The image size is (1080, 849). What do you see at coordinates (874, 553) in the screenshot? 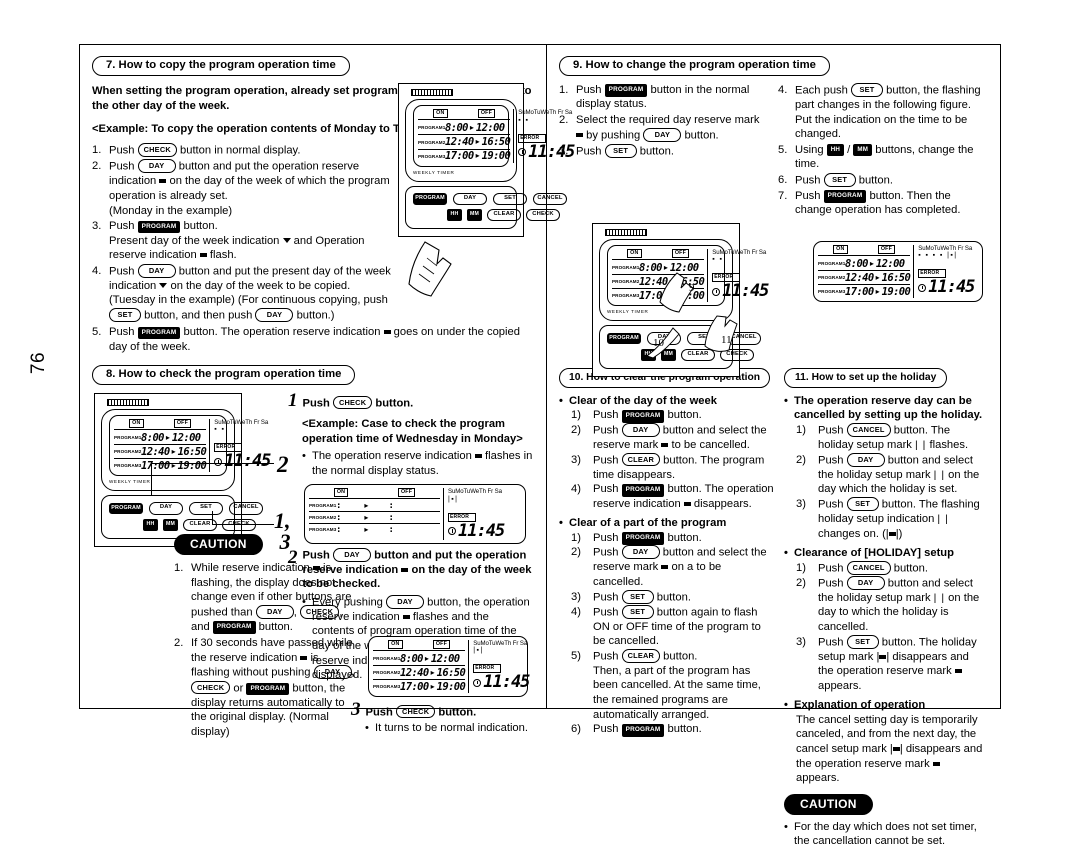
I see `group-title-text: Clearance of [HOLIDAY] setup` at bounding box center [874, 553].